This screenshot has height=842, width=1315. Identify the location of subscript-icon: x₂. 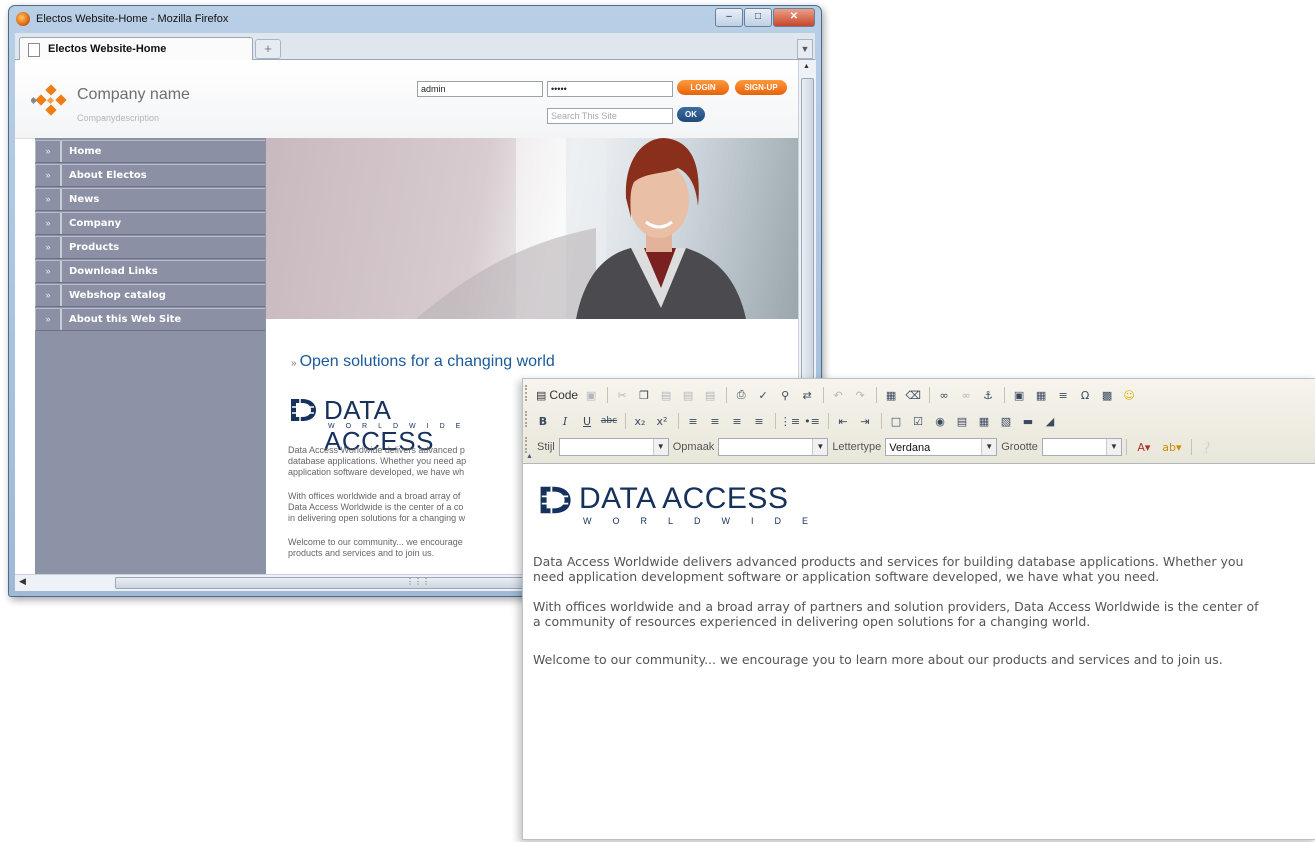
(640, 421).